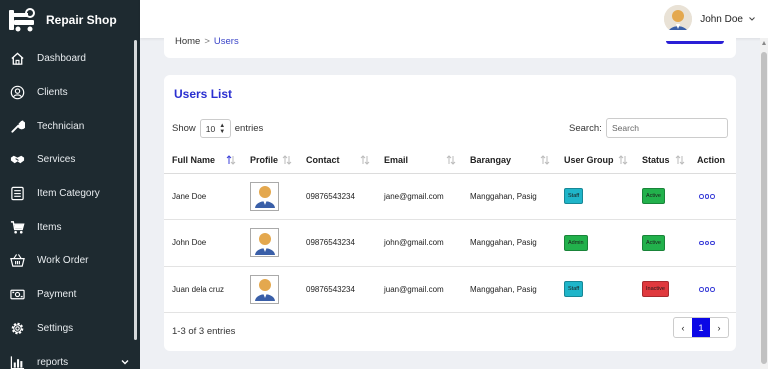 This screenshot has height=369, width=768. I want to click on cell-email: jane@gmail.com, so click(419, 197).